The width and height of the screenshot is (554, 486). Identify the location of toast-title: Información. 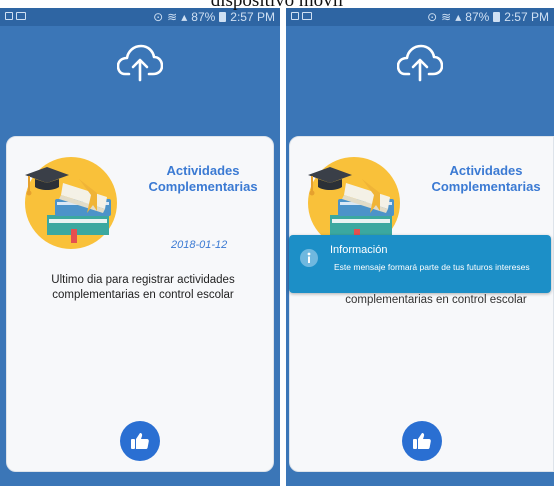
(359, 250).